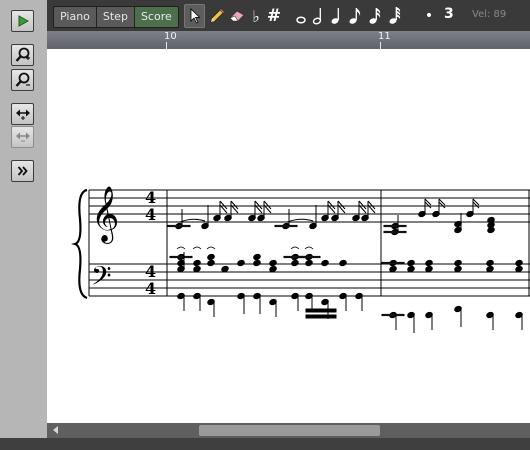 This screenshot has height=450, width=530. I want to click on status-bar, so click(265, 444).